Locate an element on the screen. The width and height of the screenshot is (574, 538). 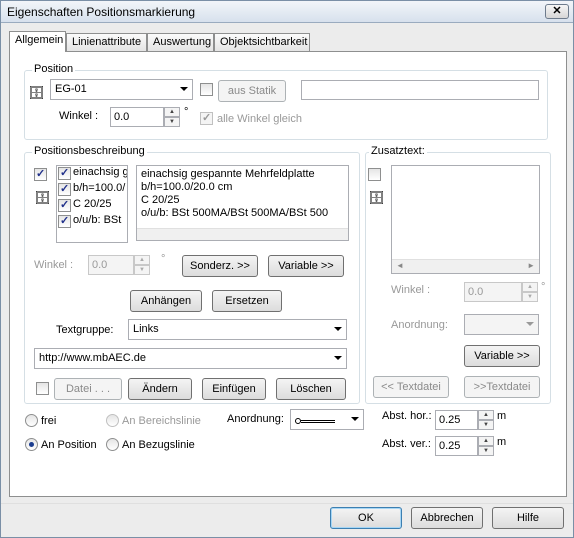
textgruppe-value: Links is located at coordinates (146, 329).